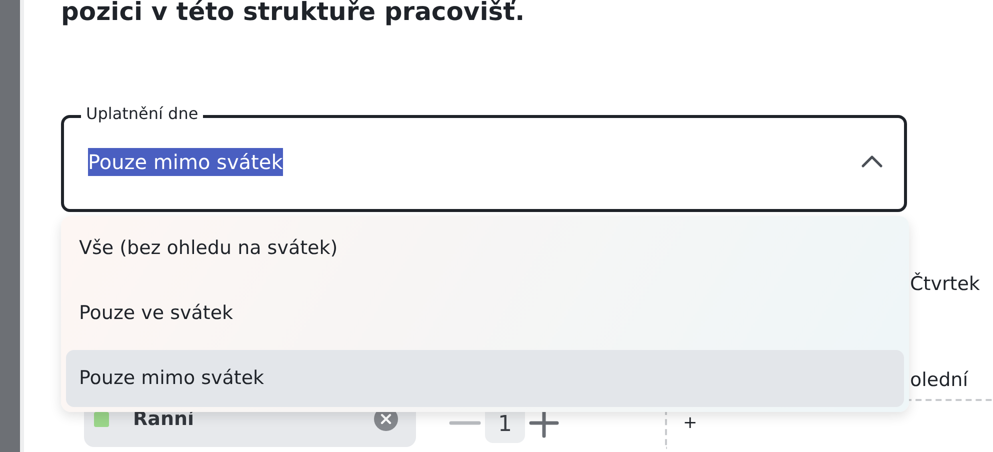  I want to click on heading: pozici v této struktuře pracovišť., so click(293, 14).